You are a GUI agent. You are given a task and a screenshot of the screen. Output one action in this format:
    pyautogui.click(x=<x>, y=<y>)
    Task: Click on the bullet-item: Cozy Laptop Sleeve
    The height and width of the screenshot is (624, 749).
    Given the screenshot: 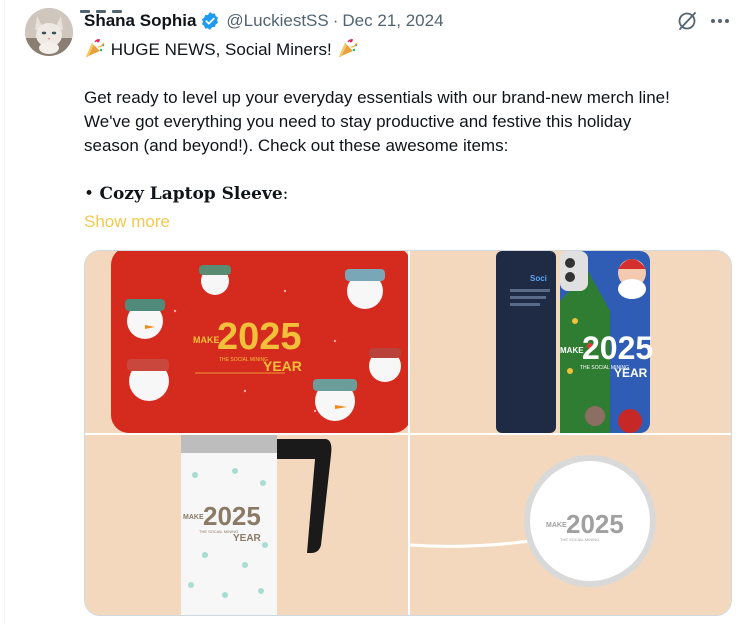 What is the action you would take?
    pyautogui.click(x=191, y=194)
    